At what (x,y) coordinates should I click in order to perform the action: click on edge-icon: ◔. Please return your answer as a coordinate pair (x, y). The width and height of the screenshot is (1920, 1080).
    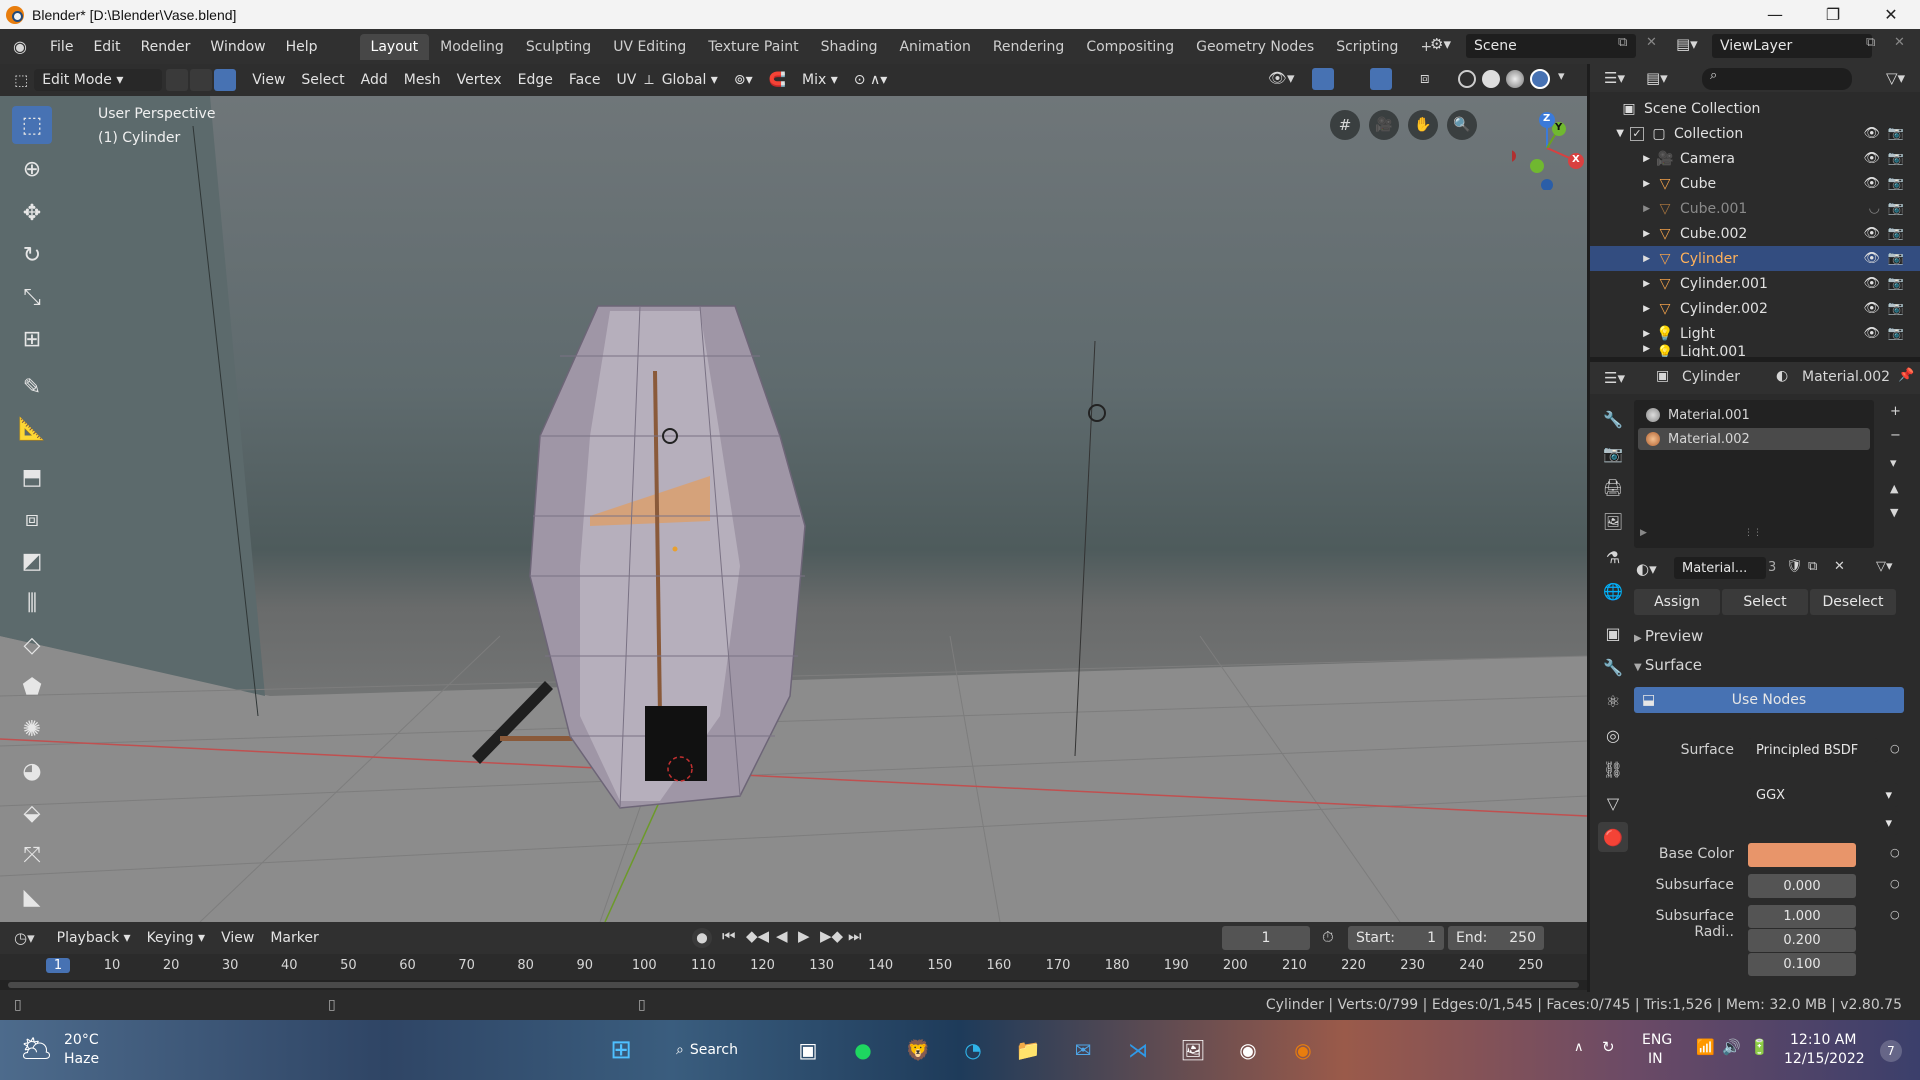
    Looking at the image, I should click on (973, 1050).